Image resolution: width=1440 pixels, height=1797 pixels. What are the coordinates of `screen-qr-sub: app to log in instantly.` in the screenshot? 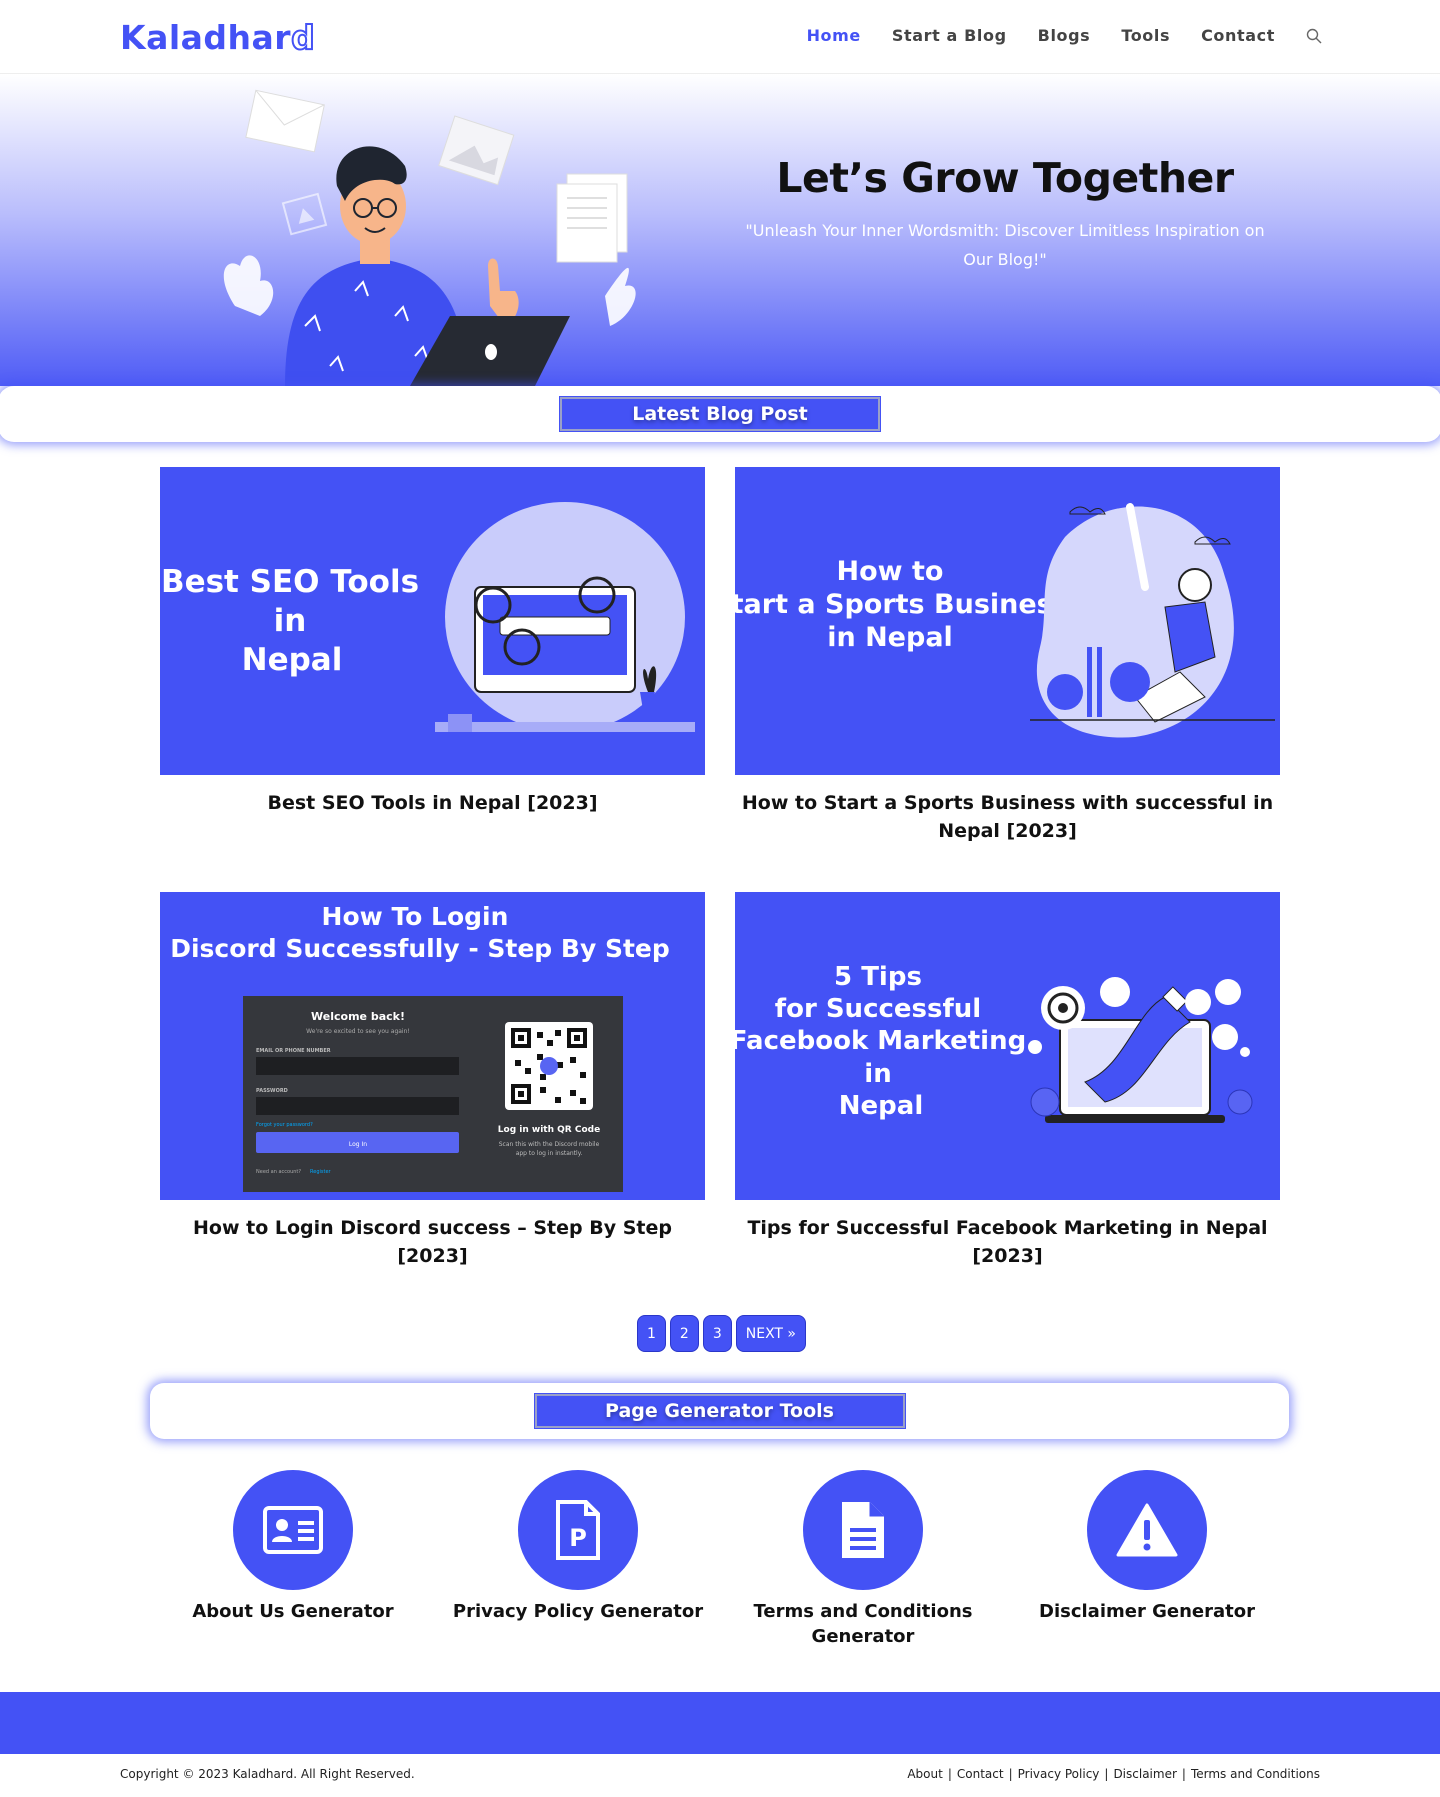 It's located at (549, 1153).